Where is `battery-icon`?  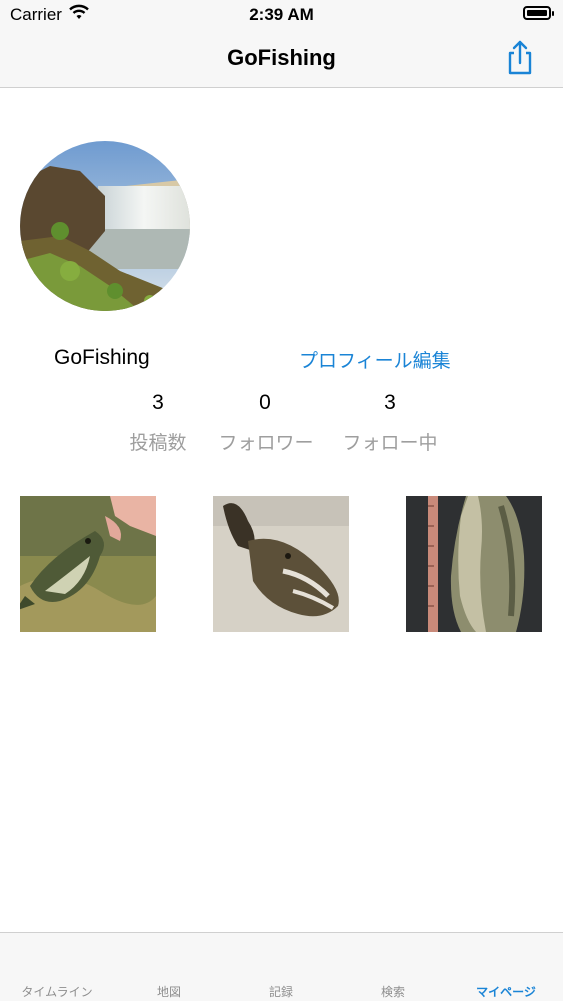 battery-icon is located at coordinates (538, 13).